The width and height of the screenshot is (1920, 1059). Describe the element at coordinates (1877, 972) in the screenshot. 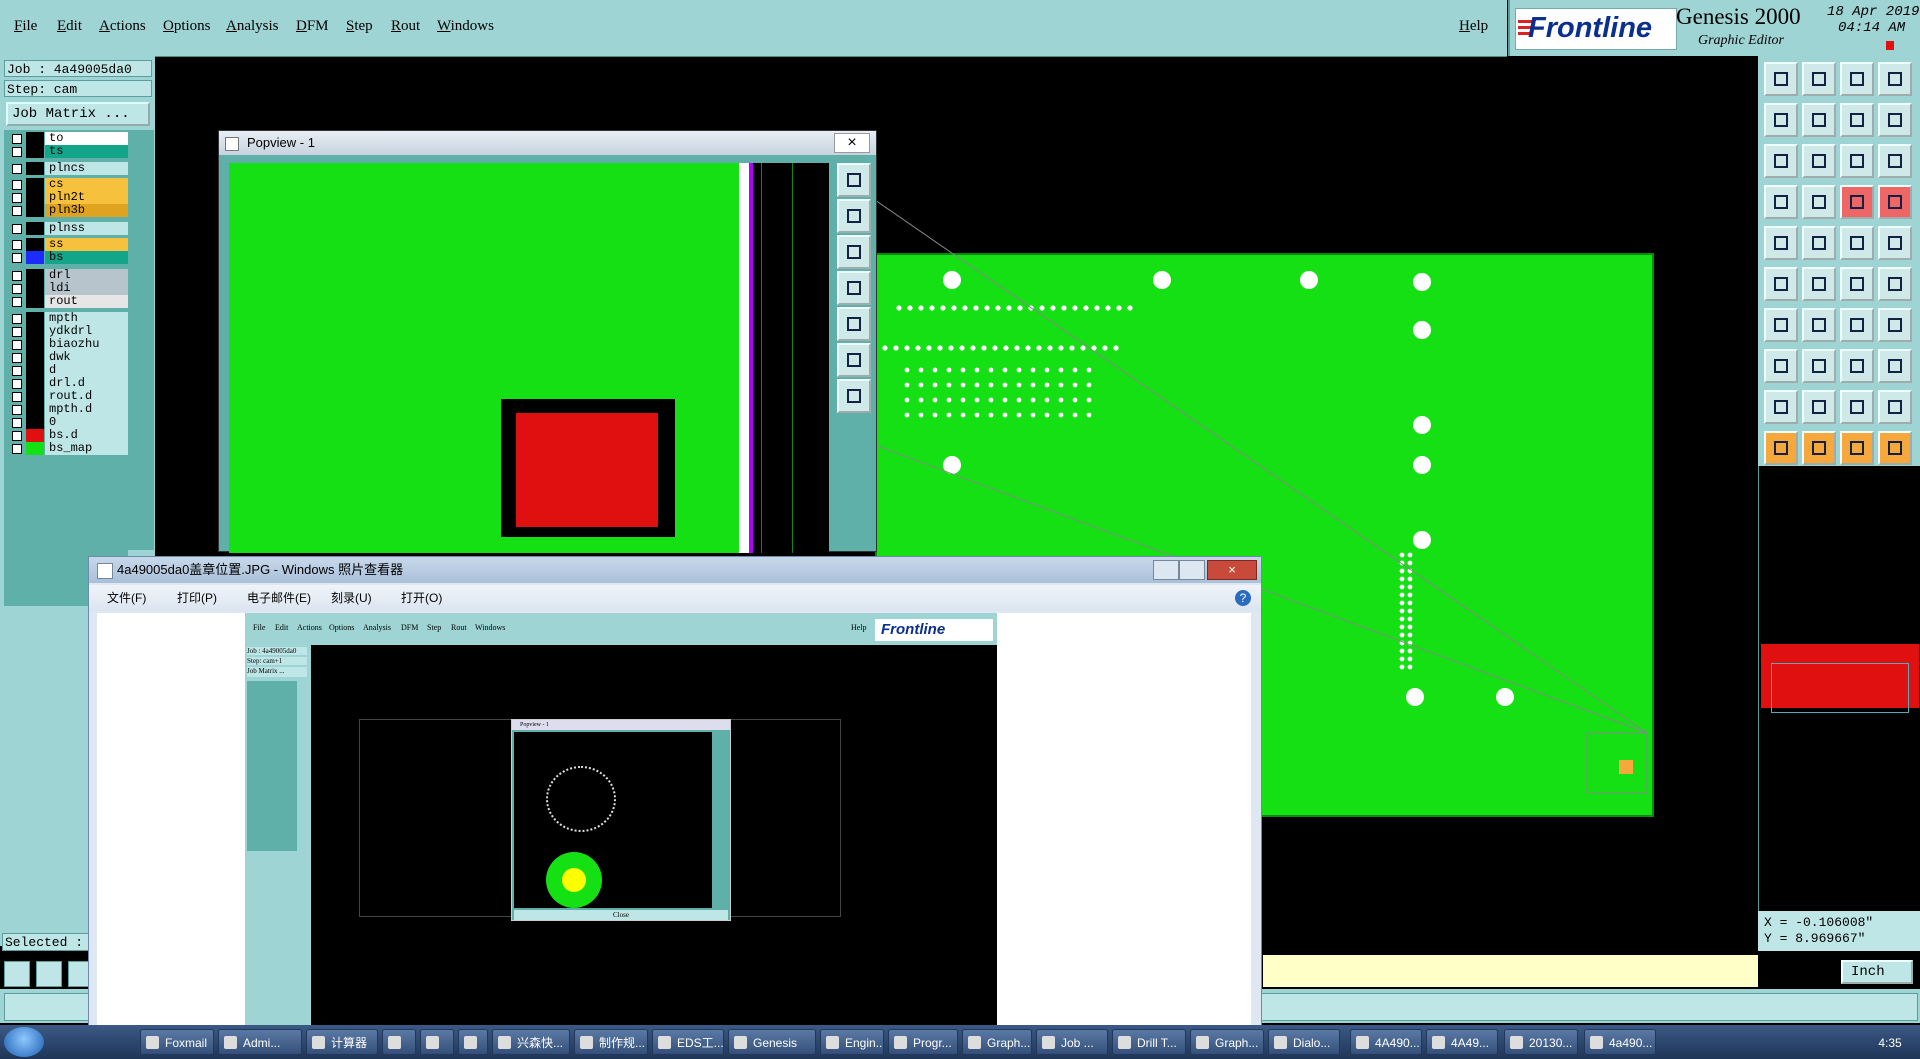

I see `units-button: Inch` at that location.